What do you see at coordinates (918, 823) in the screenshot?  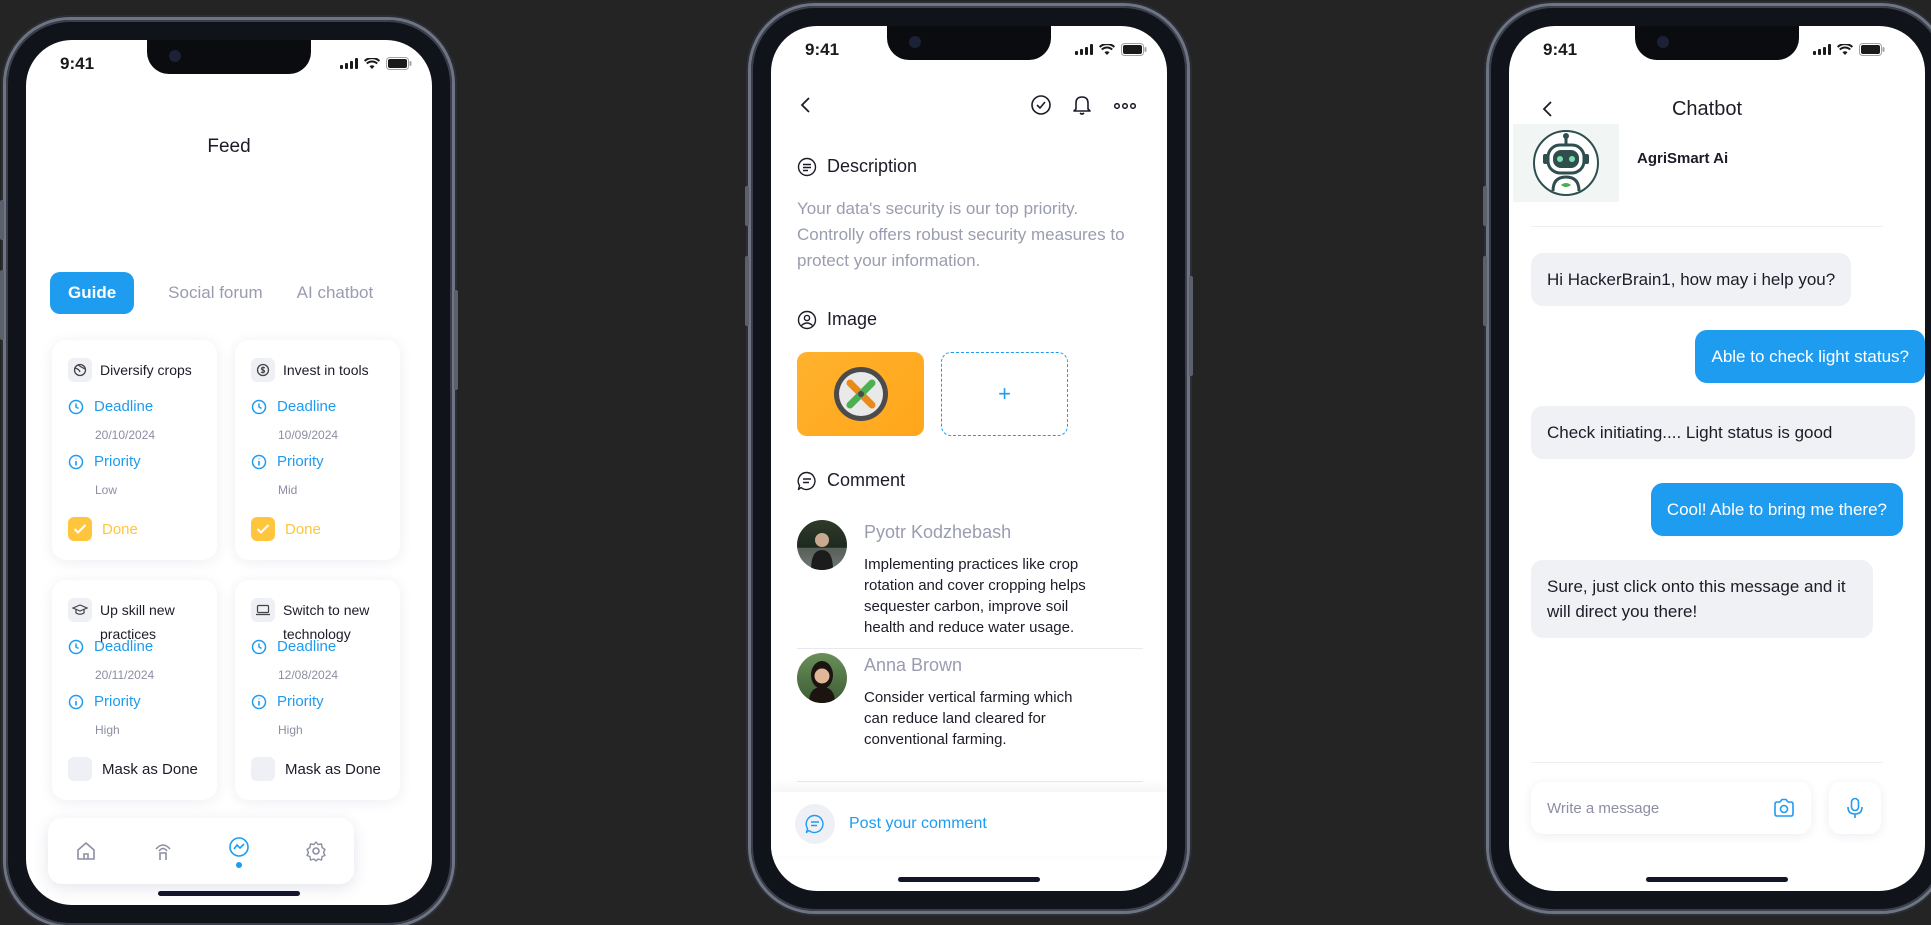 I see `post-comment-placeholder: Post your comment` at bounding box center [918, 823].